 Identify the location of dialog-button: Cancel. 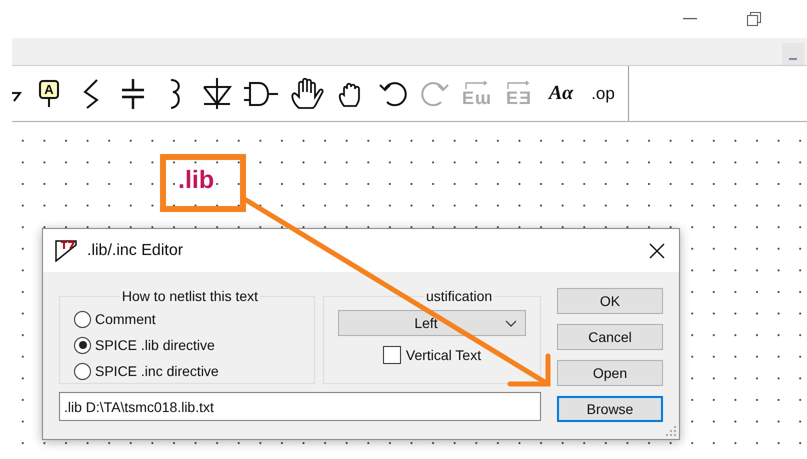
(610, 337).